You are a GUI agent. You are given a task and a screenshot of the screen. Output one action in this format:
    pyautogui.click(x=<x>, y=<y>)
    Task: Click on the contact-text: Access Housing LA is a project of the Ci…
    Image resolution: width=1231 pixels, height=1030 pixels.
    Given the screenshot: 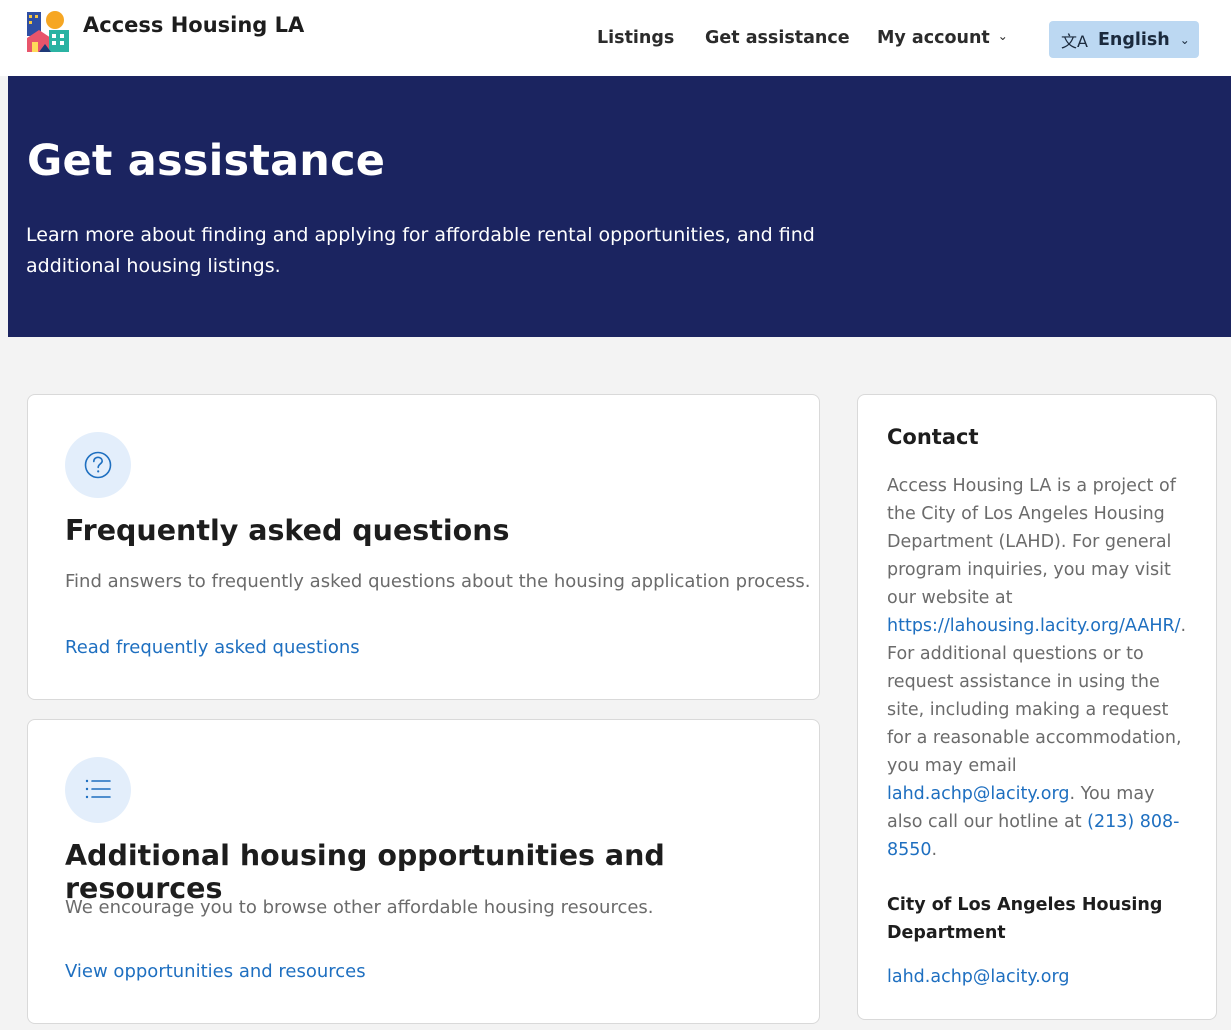 What is the action you would take?
    pyautogui.click(x=1031, y=542)
    